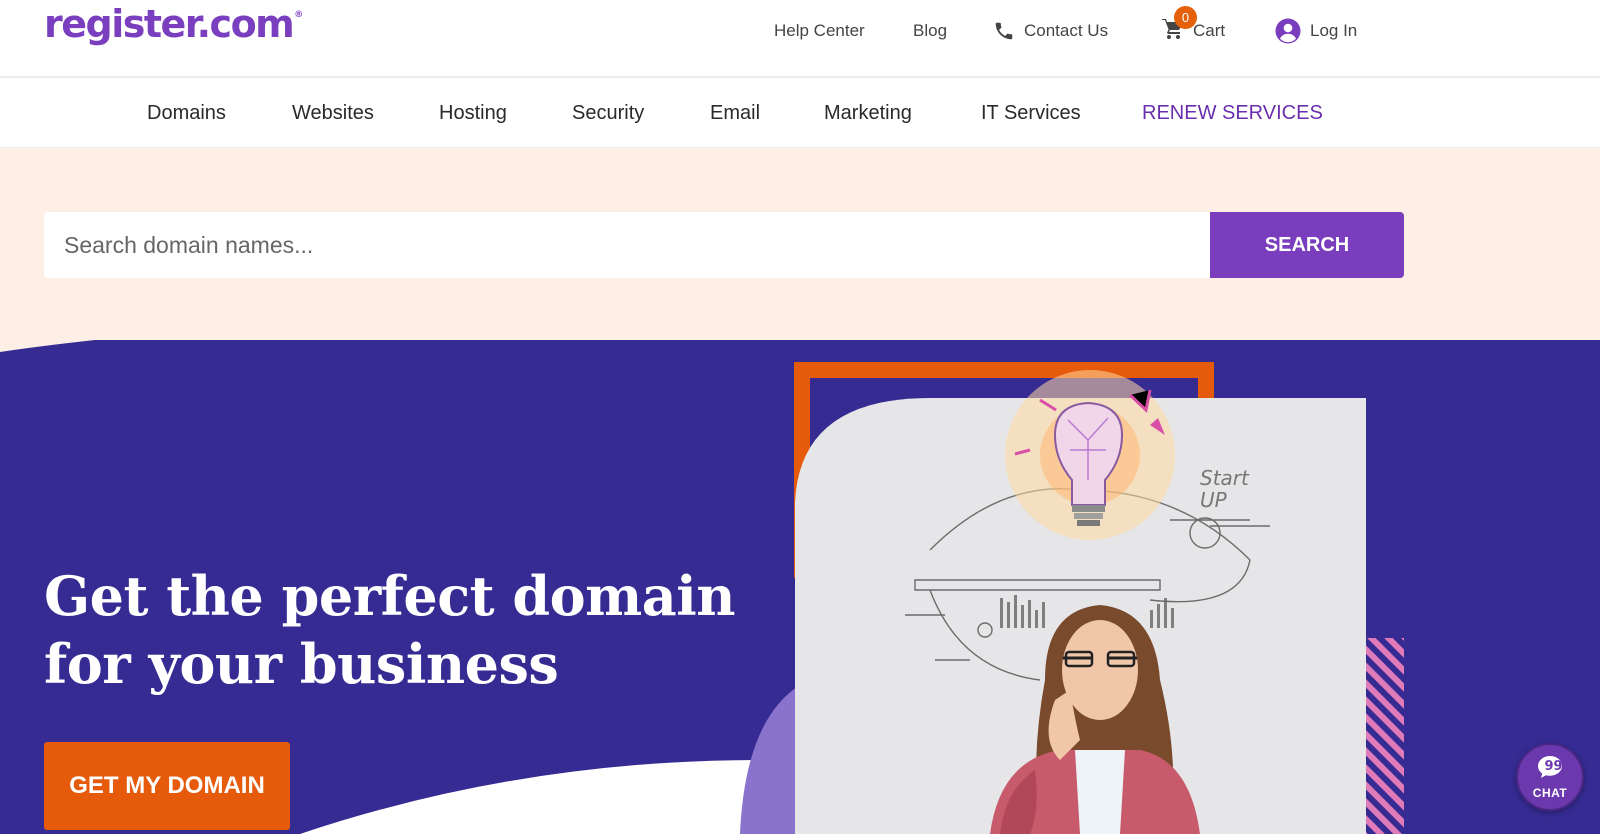 The height and width of the screenshot is (834, 1600). Describe the element at coordinates (868, 113) in the screenshot. I see `nav-marketing: Marketing` at that location.